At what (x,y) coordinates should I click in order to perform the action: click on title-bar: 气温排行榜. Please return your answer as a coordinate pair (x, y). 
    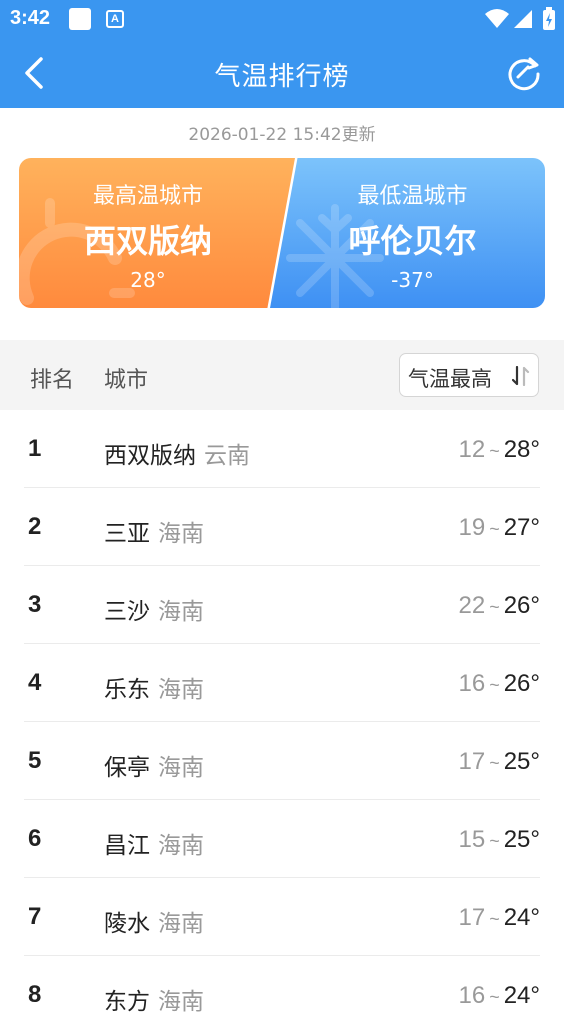
    Looking at the image, I should click on (282, 73).